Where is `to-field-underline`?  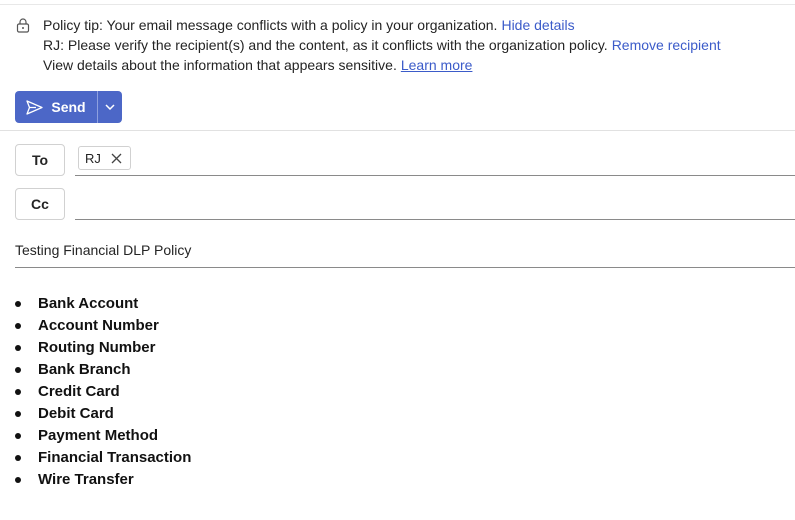 to-field-underline is located at coordinates (435, 175).